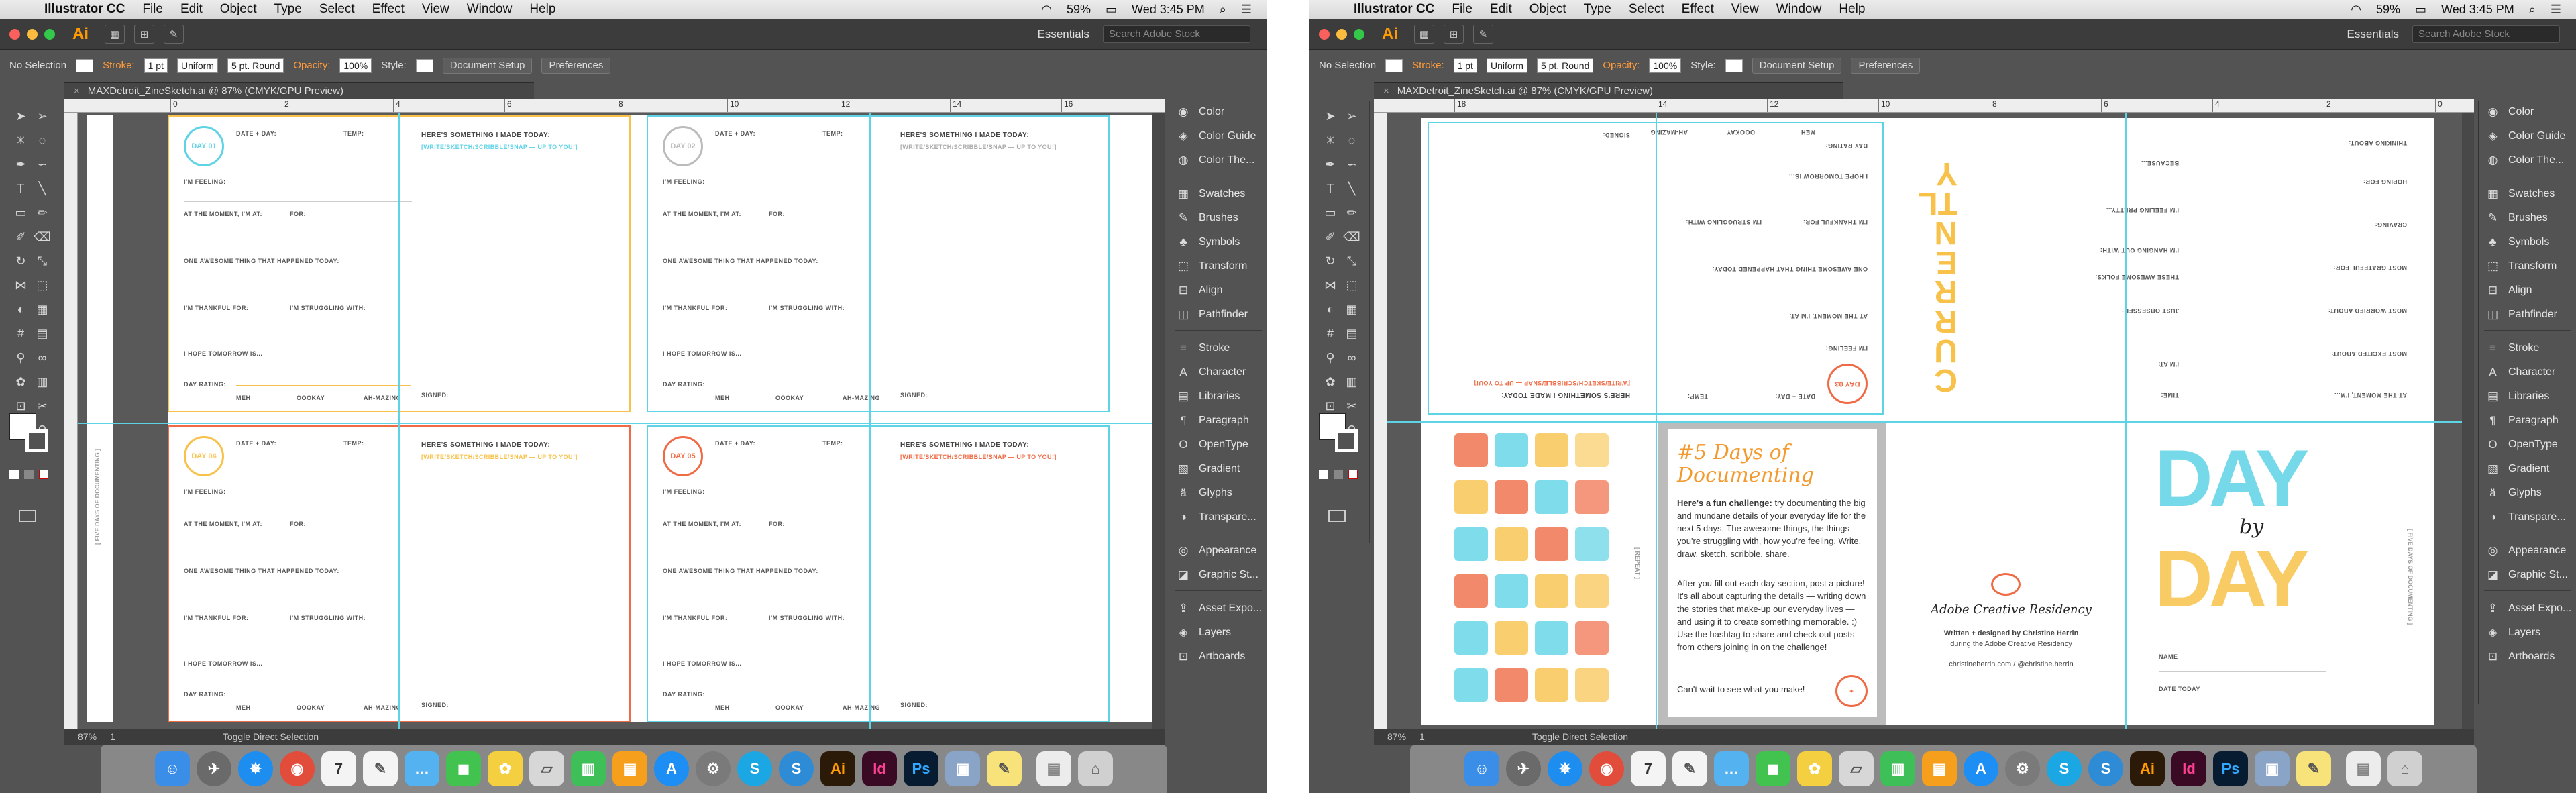 The width and height of the screenshot is (2576, 793). Describe the element at coordinates (2521, 421) in the screenshot. I see `panel-paragraph: ¶ Paragraph` at that location.